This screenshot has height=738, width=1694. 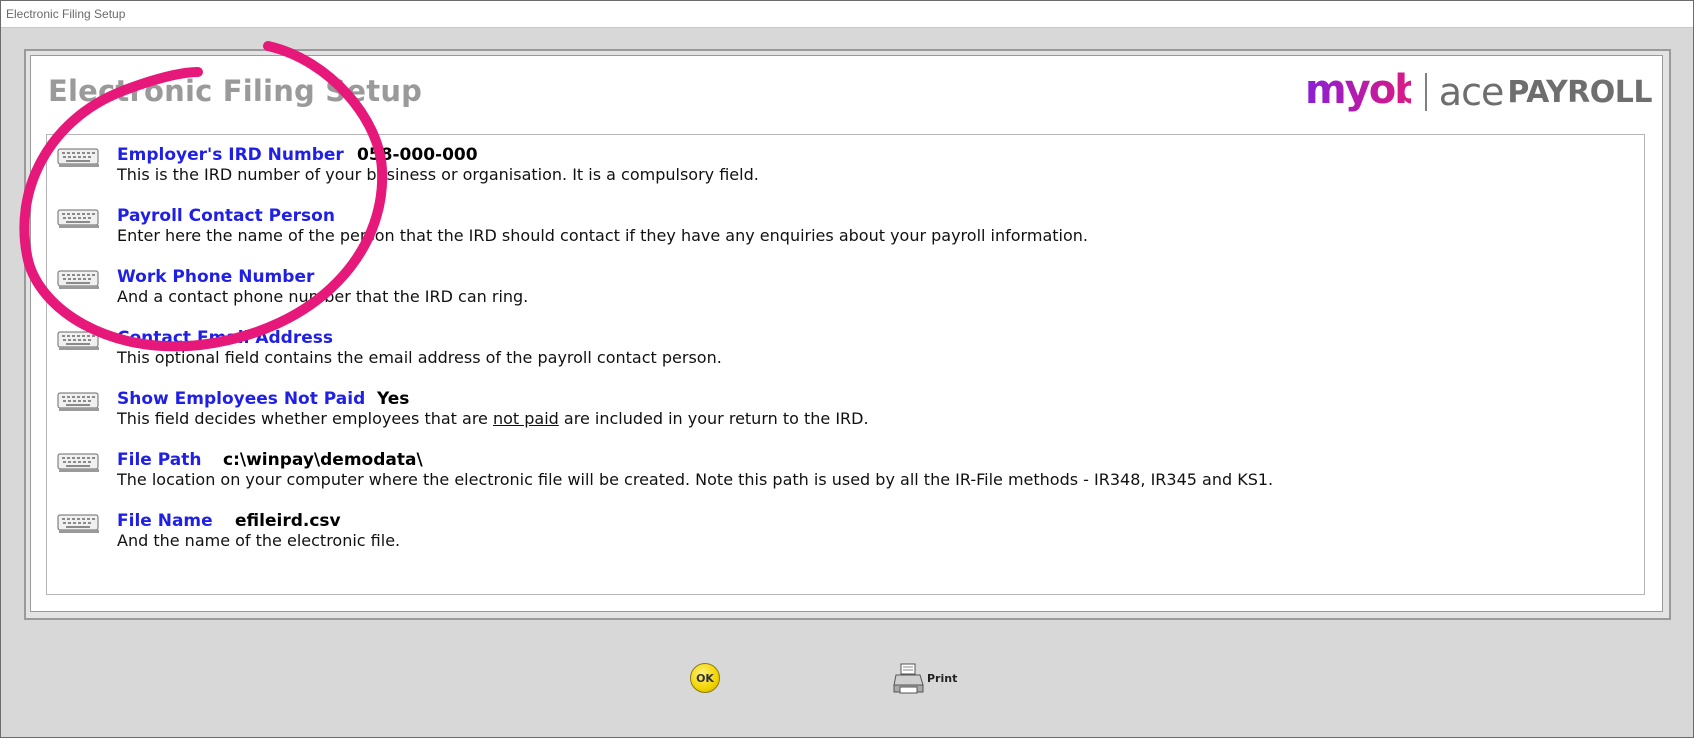 What do you see at coordinates (259, 540) in the screenshot?
I see `file-name-description: And the name of the electronic file.` at bounding box center [259, 540].